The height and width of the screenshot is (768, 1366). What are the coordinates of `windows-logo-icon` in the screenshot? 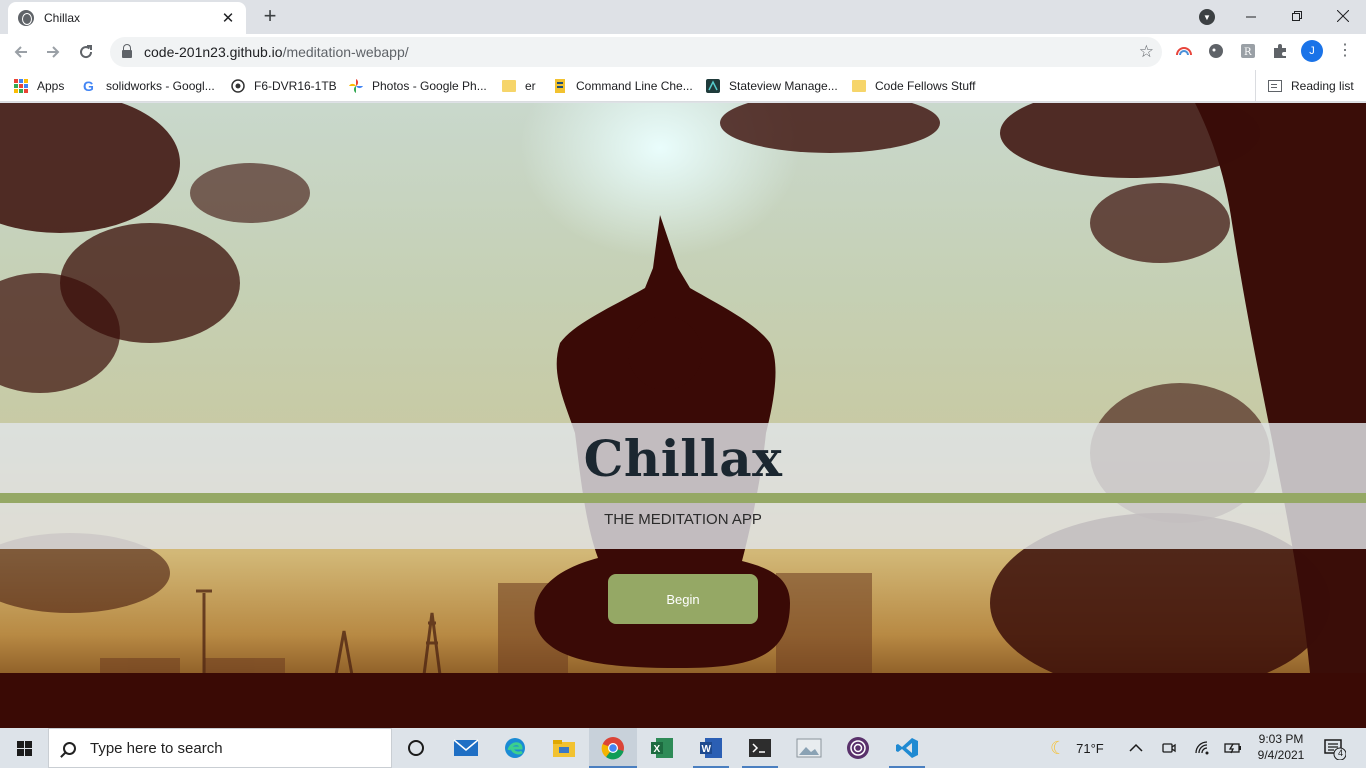 It's located at (24, 748).